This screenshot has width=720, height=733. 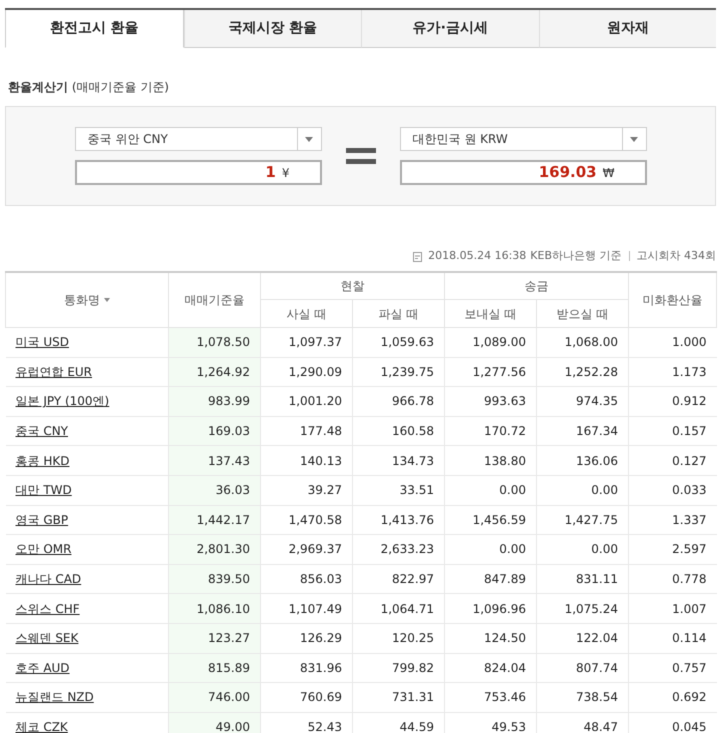 I want to click on table-cell: 160.58, so click(x=398, y=431).